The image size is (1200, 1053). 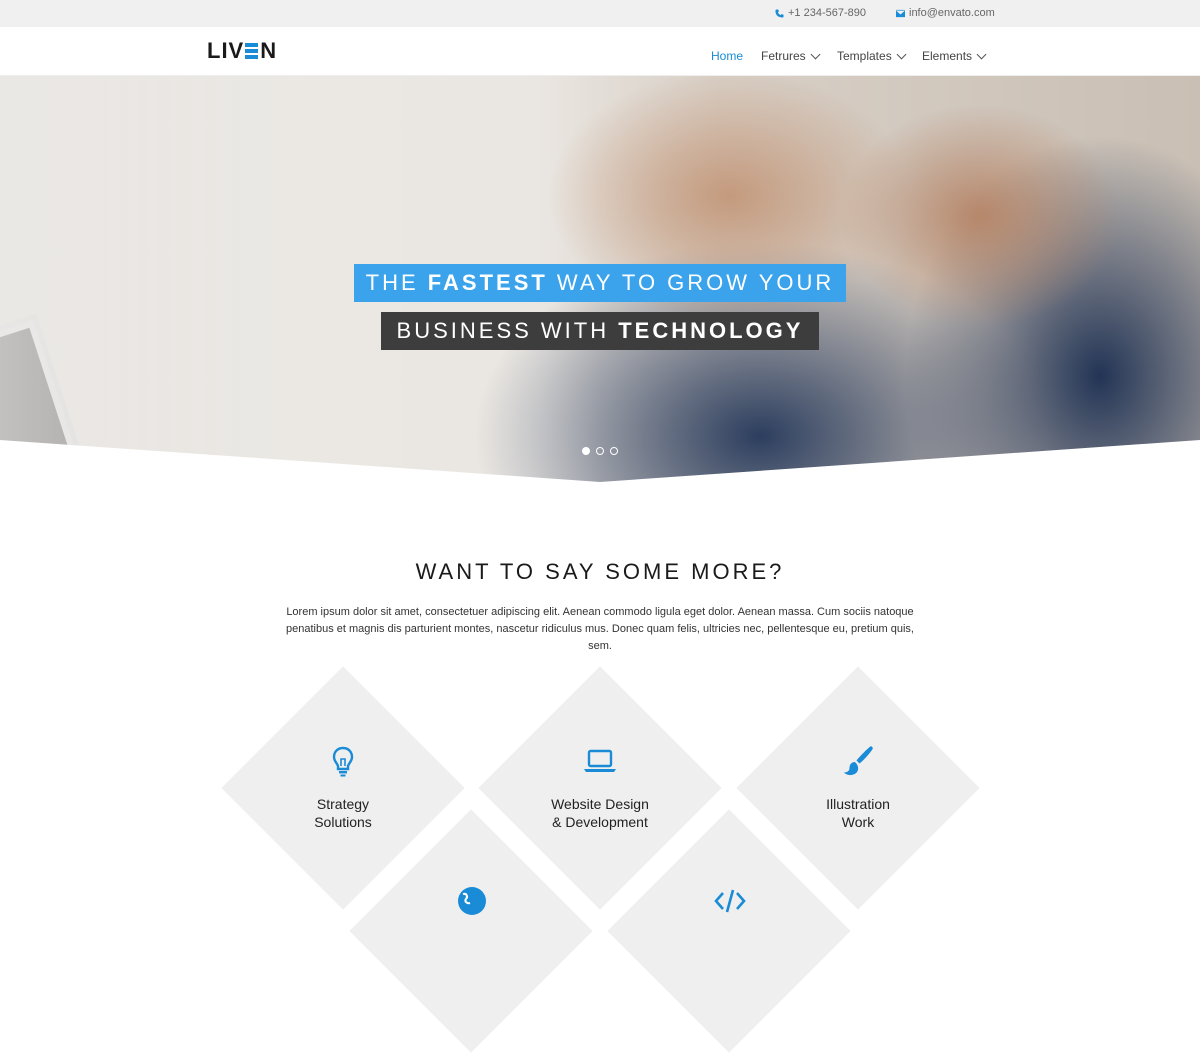 What do you see at coordinates (226, 50) in the screenshot?
I see `logo-text-left: LIV` at bounding box center [226, 50].